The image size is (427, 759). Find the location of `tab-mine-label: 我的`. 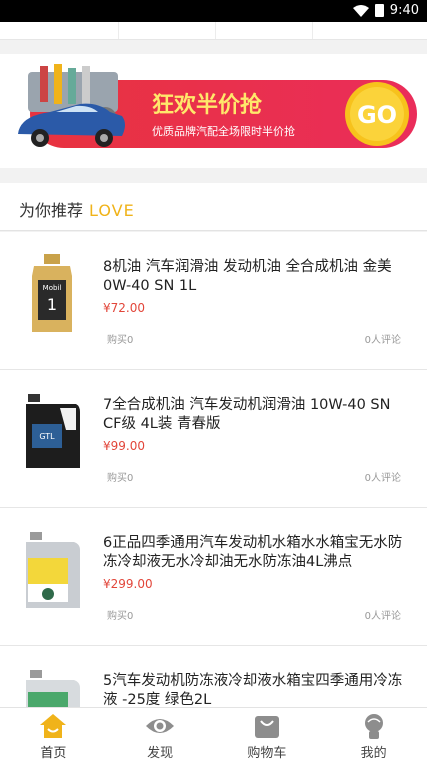

tab-mine-label: 我的 is located at coordinates (373, 752).